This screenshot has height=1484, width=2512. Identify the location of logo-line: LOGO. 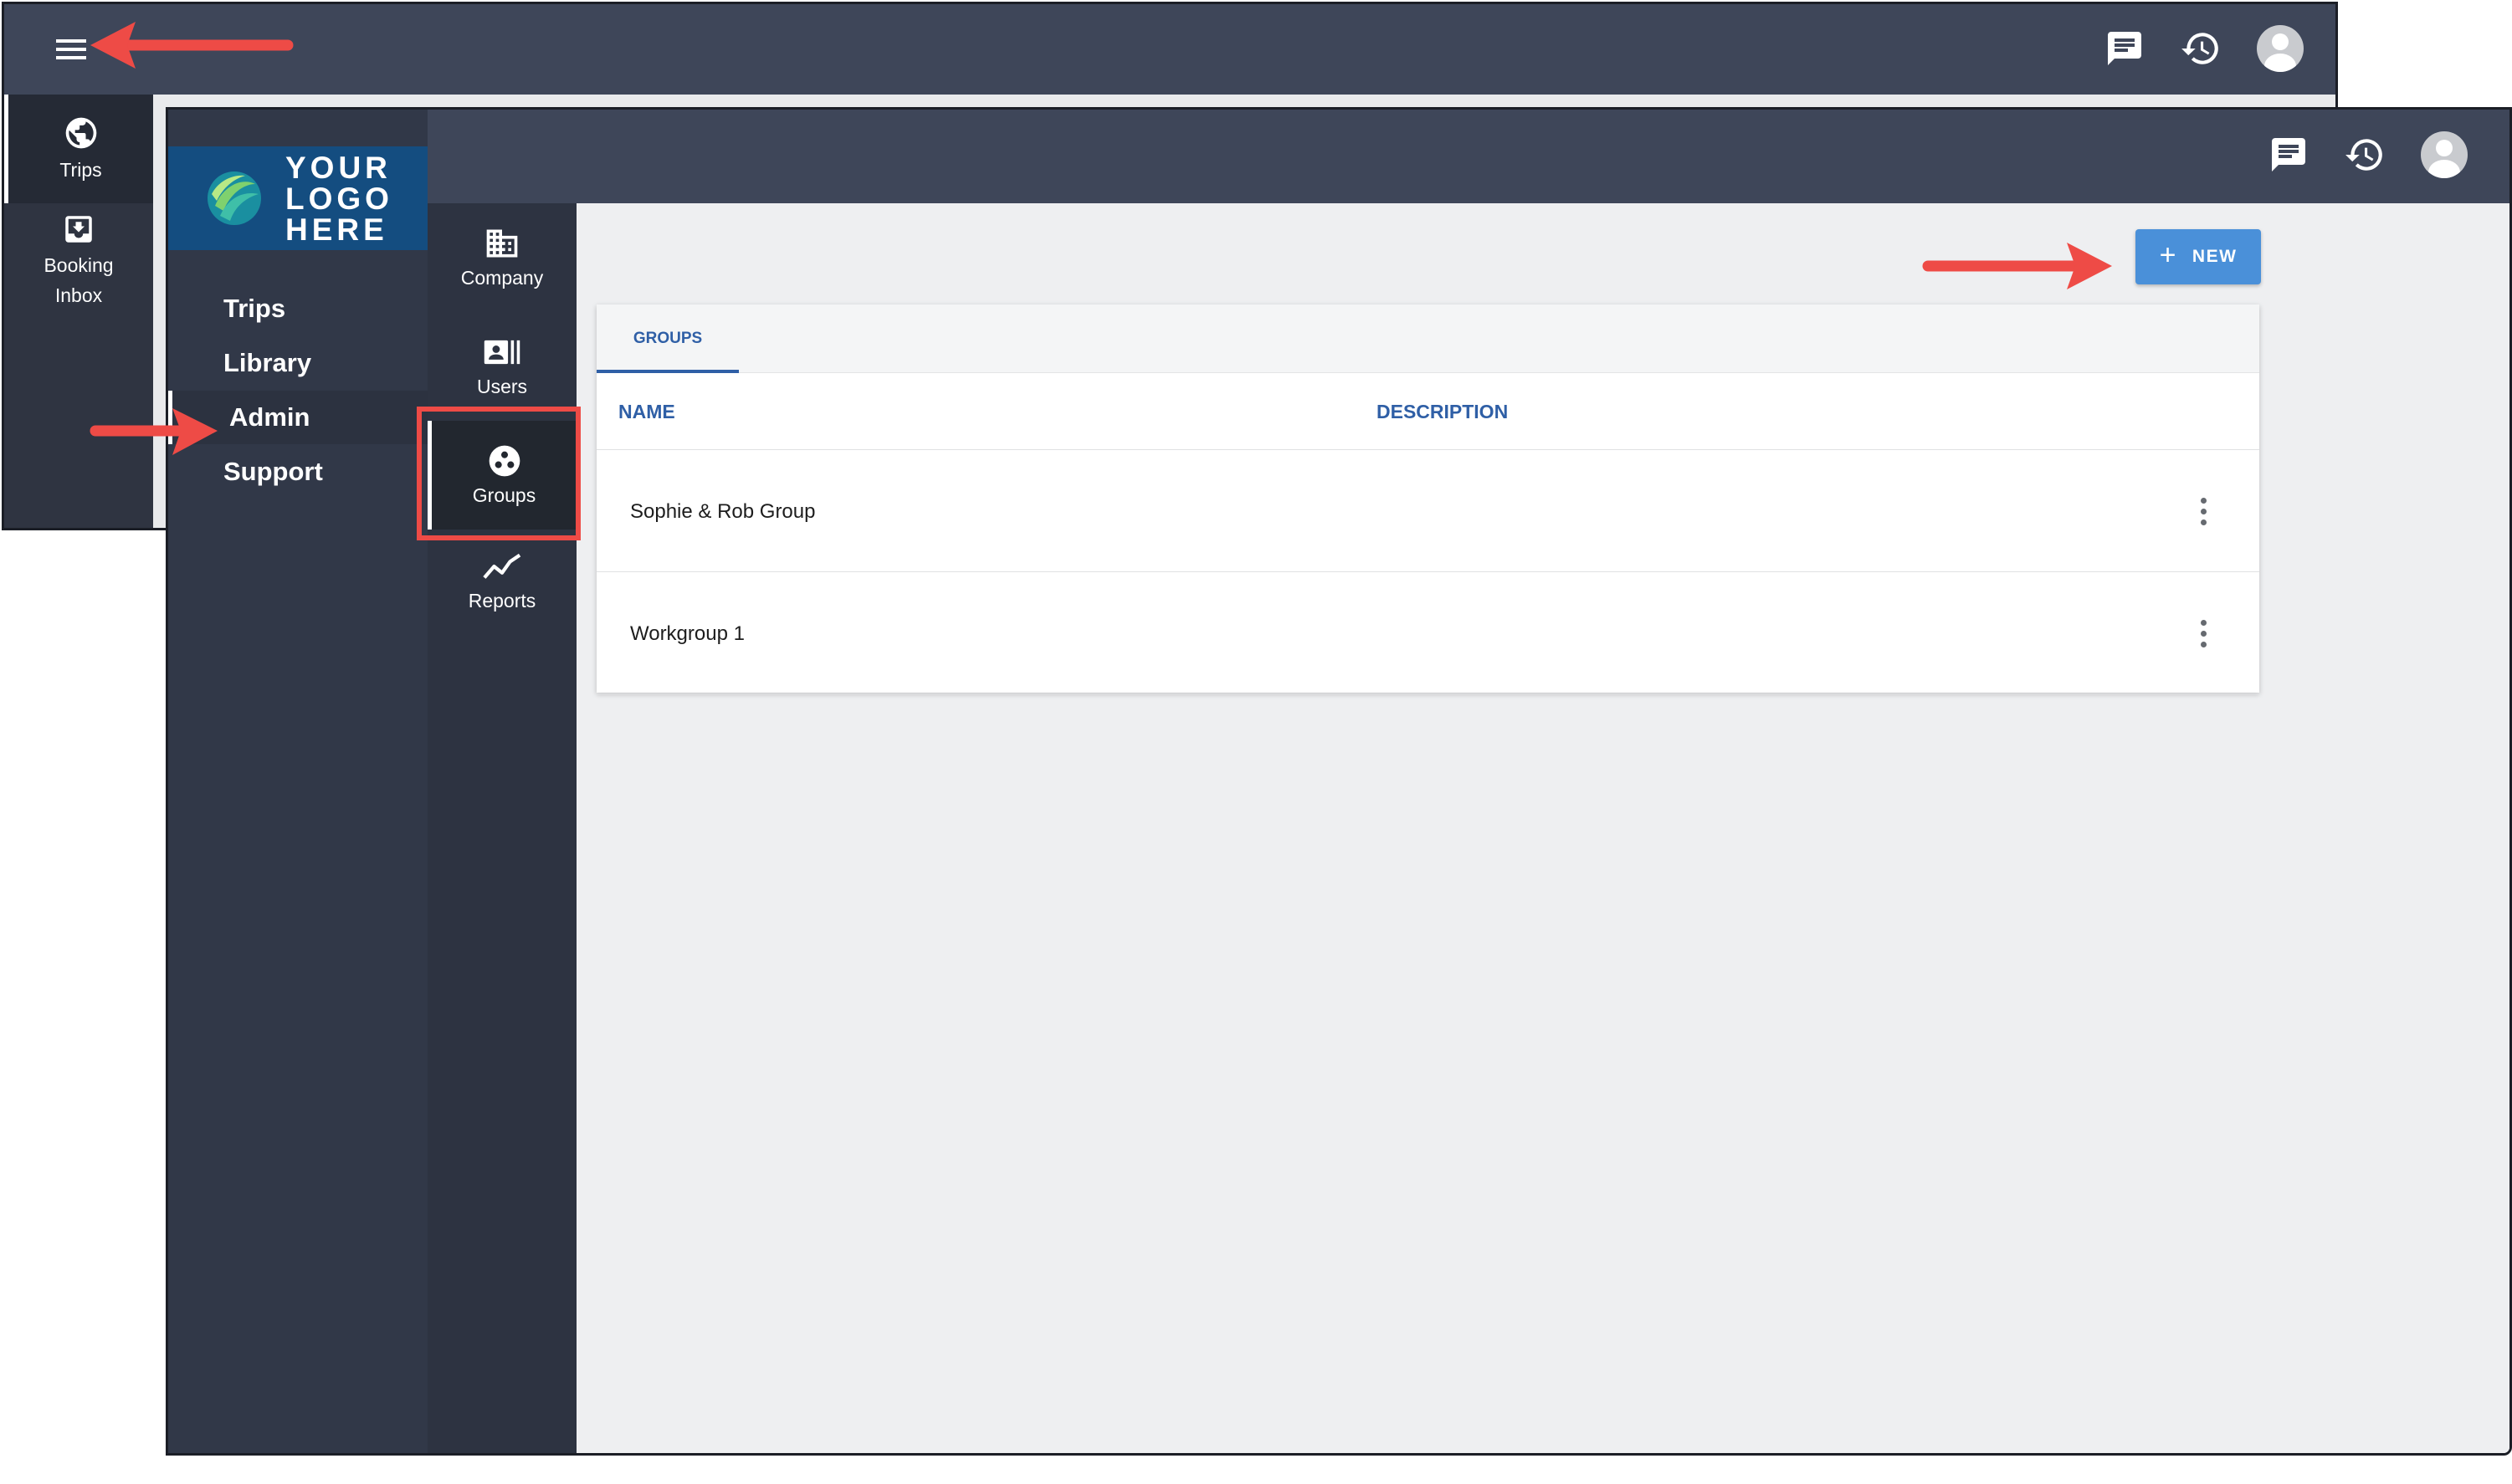
(339, 198).